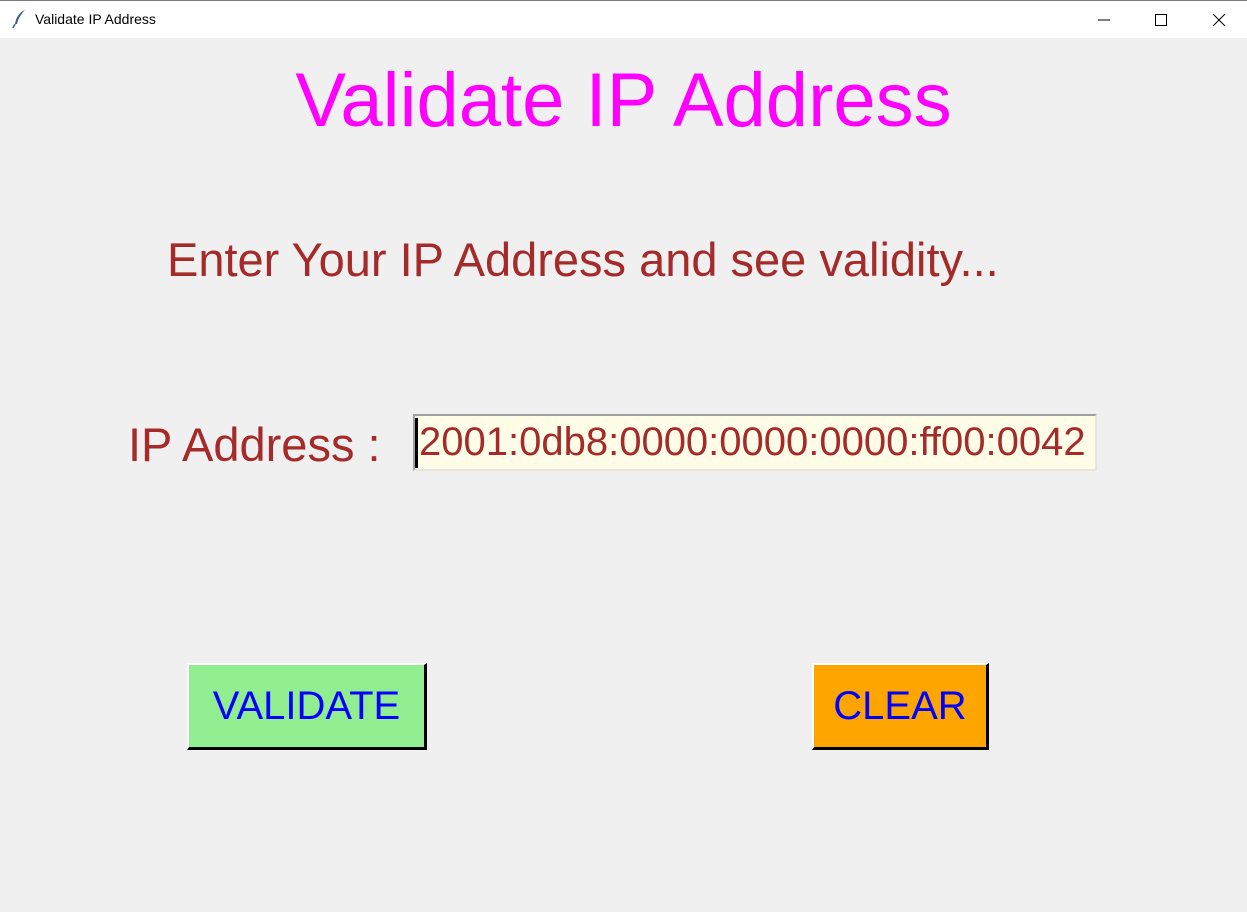  Describe the element at coordinates (307, 706) in the screenshot. I see `validate-button: VALIDATE` at that location.